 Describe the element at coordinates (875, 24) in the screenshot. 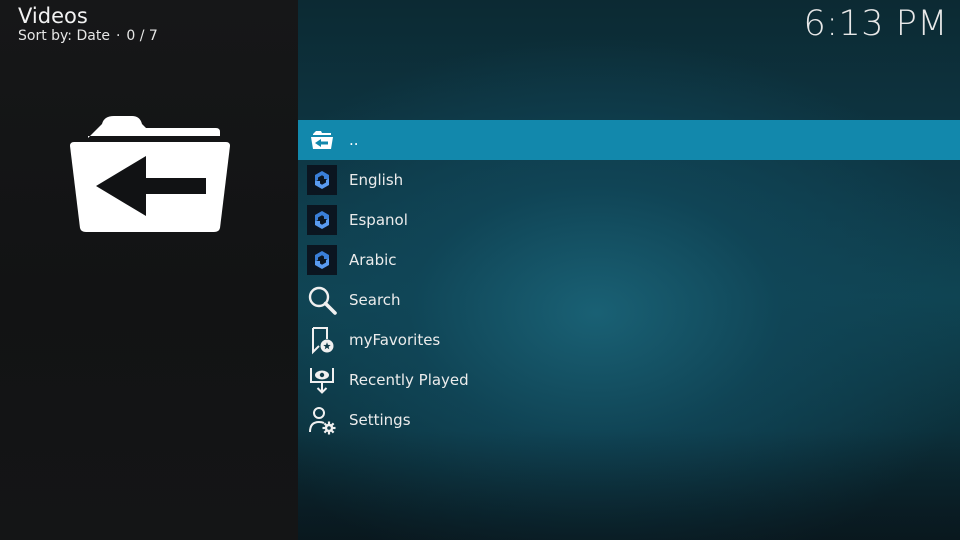

I see `clock: 6:13 PM` at that location.